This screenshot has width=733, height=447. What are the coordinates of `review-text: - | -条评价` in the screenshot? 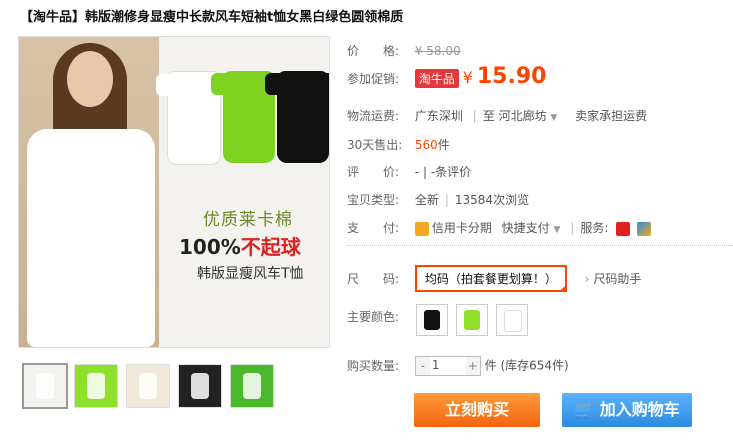 It's located at (443, 172).